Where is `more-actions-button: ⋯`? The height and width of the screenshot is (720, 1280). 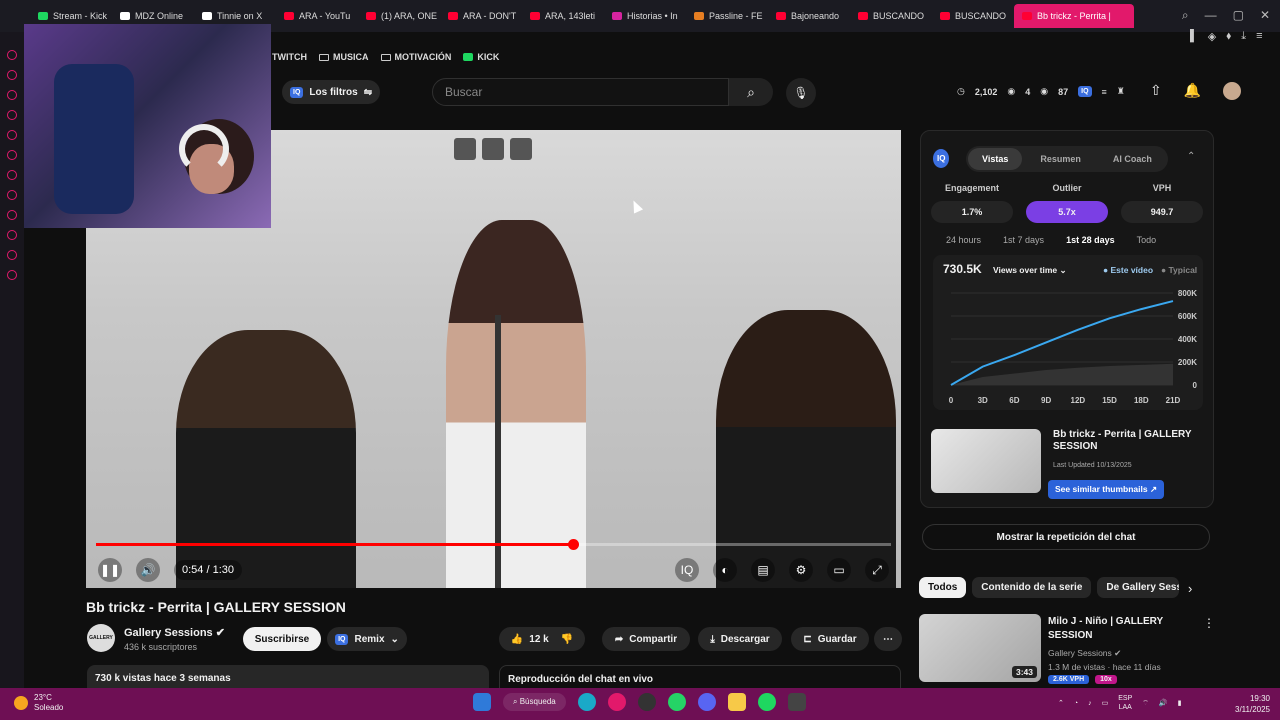
more-actions-button: ⋯ is located at coordinates (888, 639).